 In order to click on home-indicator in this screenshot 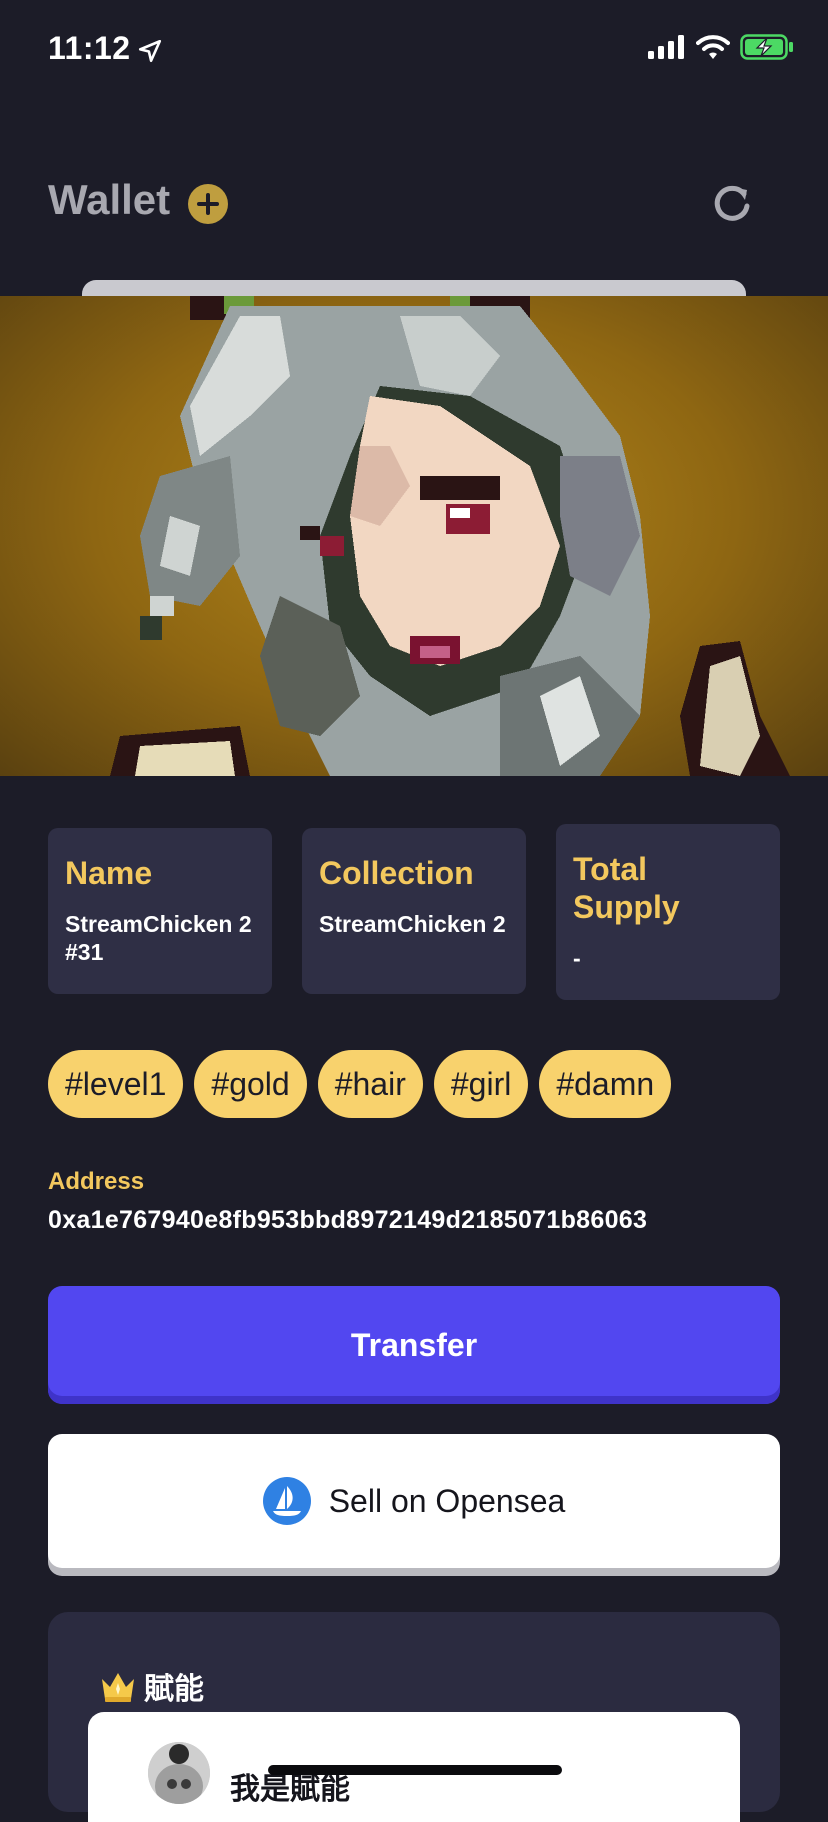, I will do `click(415, 1770)`.